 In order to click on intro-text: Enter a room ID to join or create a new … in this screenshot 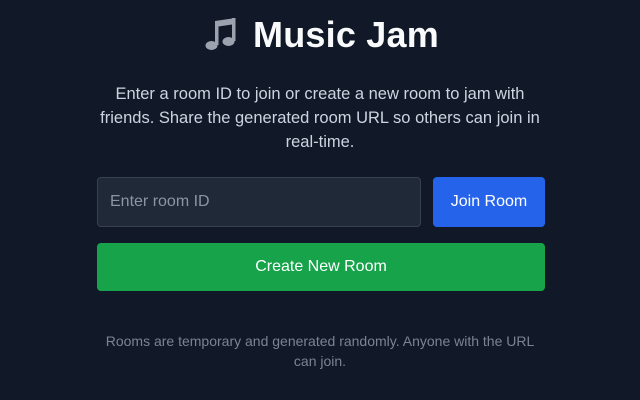, I will do `click(320, 118)`.